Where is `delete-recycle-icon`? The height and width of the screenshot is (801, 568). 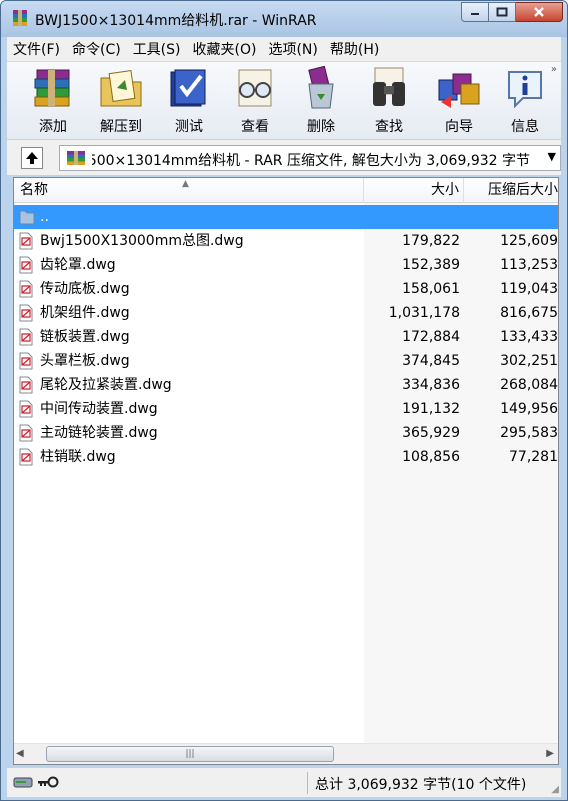
delete-recycle-icon is located at coordinates (321, 87).